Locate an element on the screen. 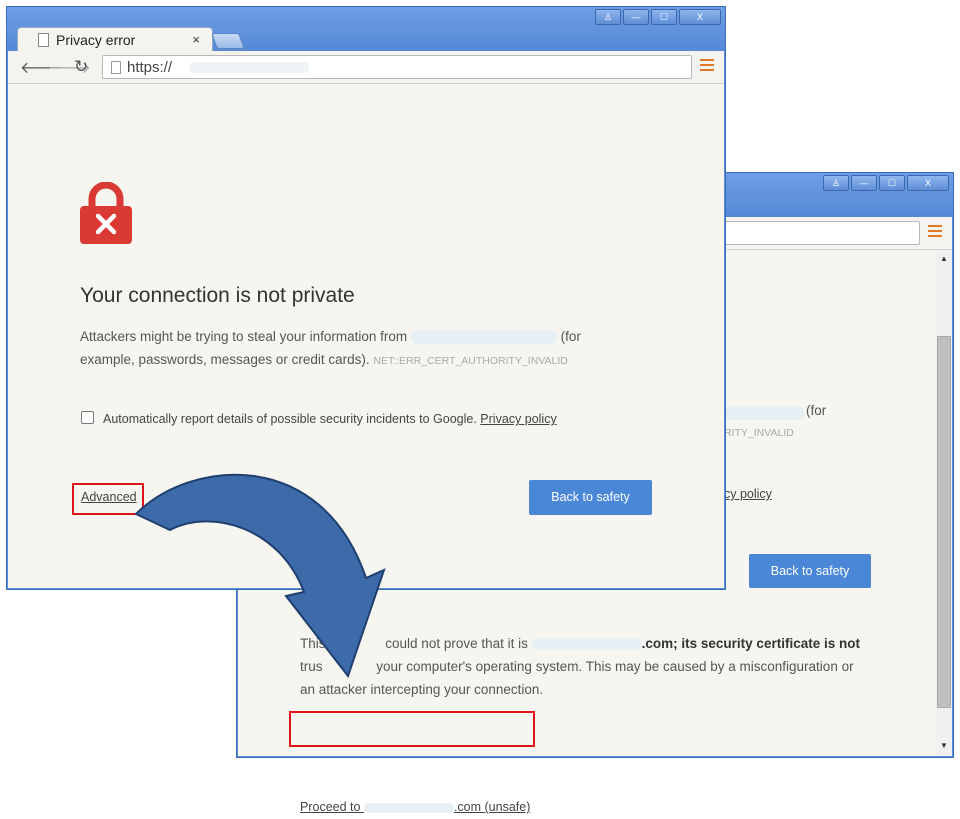  vertical-scrollbar: ▲ ▼ is located at coordinates (944, 503).